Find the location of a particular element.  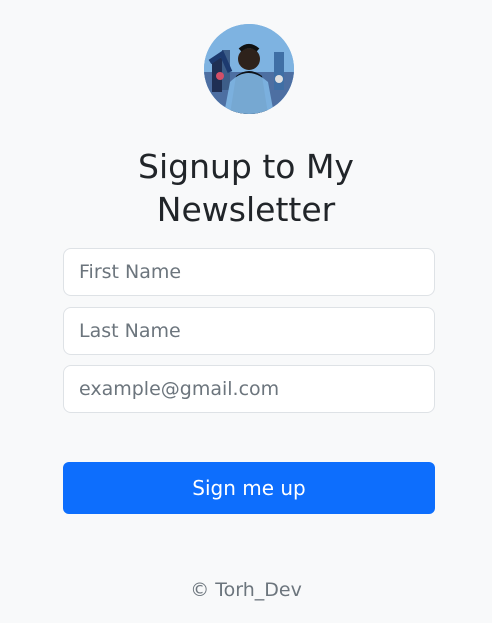

last-name-input is located at coordinates (249, 331).